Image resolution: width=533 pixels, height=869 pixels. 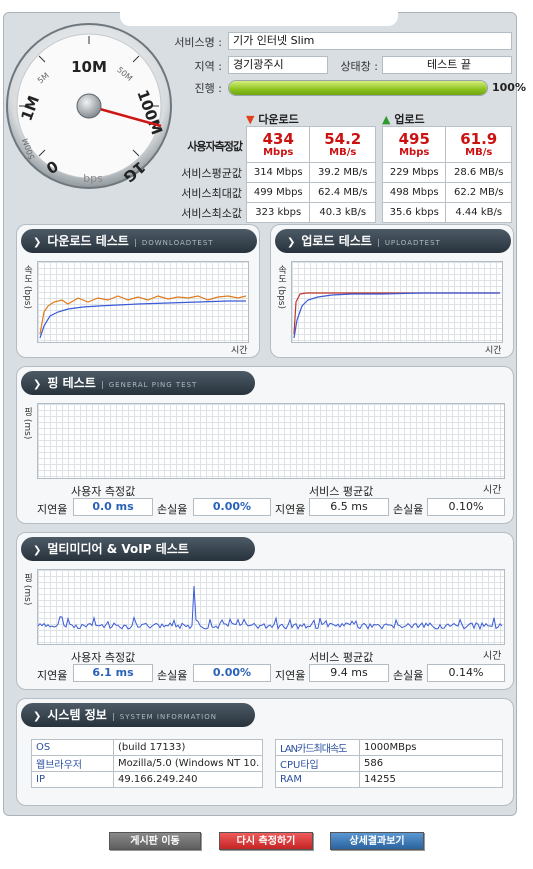 What do you see at coordinates (478, 212) in the screenshot?
I see `ul-min-kbs: 4.44 kB/s` at bounding box center [478, 212].